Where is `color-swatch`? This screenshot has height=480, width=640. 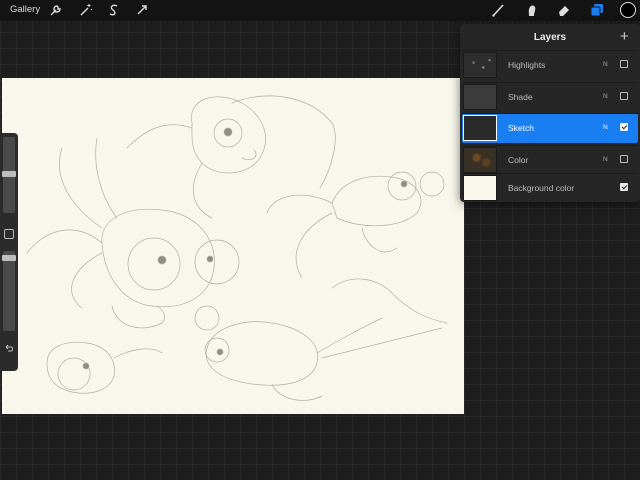 color-swatch is located at coordinates (628, 10).